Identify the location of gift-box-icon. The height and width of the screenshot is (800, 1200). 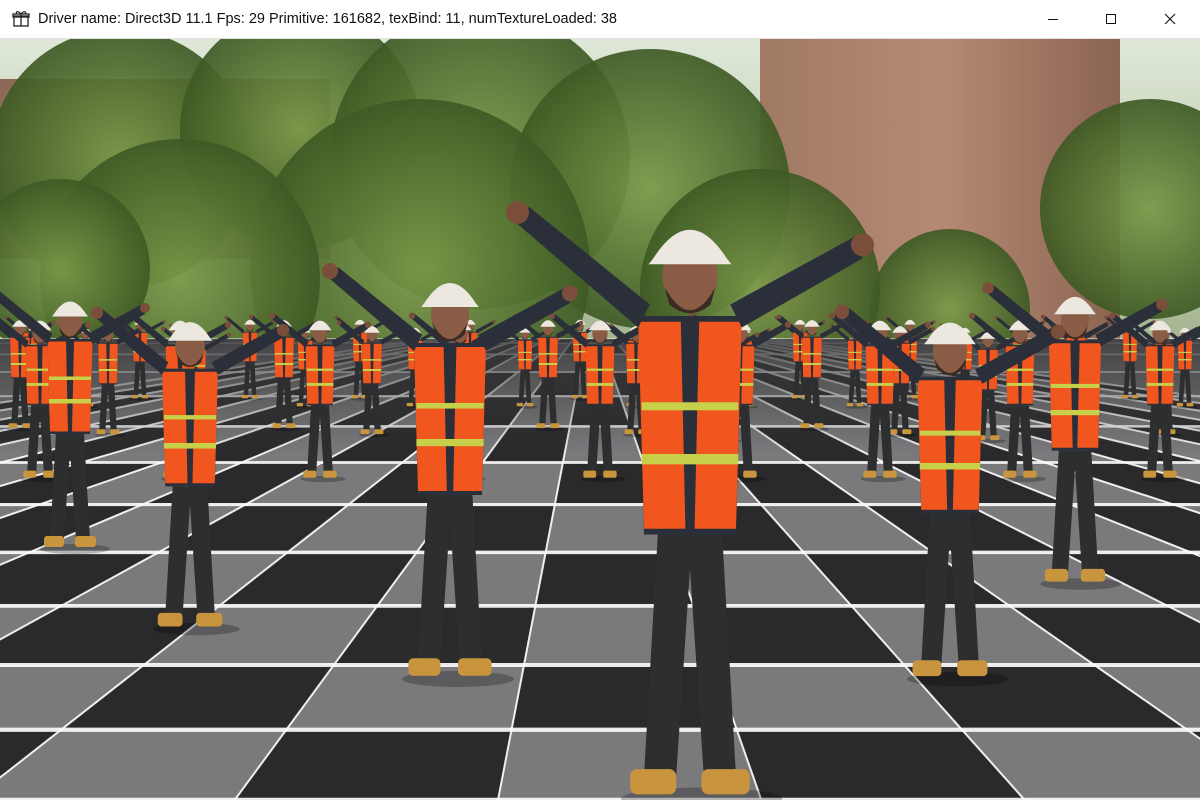
(21, 19).